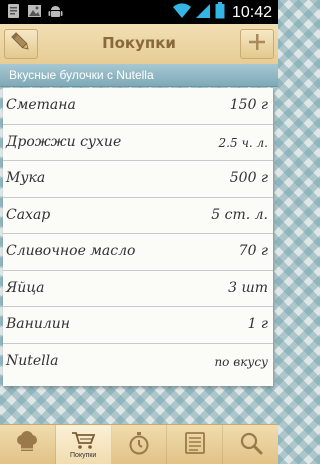 This screenshot has width=320, height=464. What do you see at coordinates (257, 324) in the screenshot?
I see `ingredient-quantity: 1 г` at bounding box center [257, 324].